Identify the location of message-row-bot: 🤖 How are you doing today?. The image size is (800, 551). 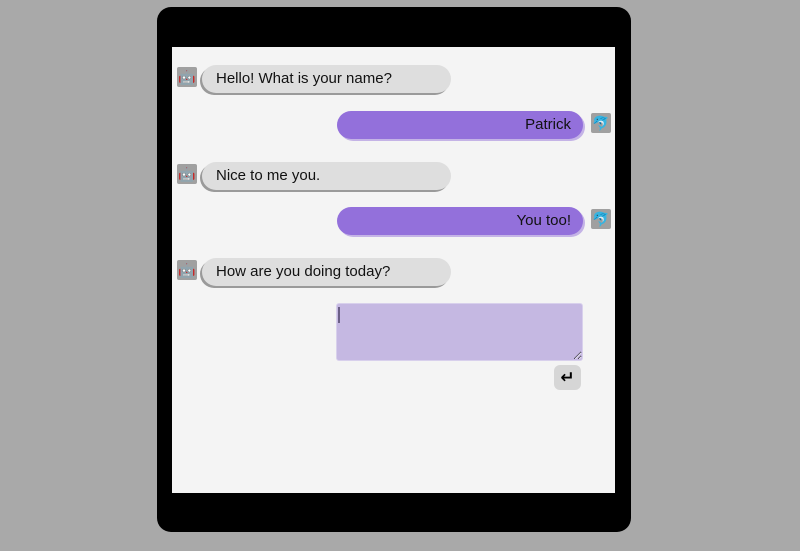
(393, 274).